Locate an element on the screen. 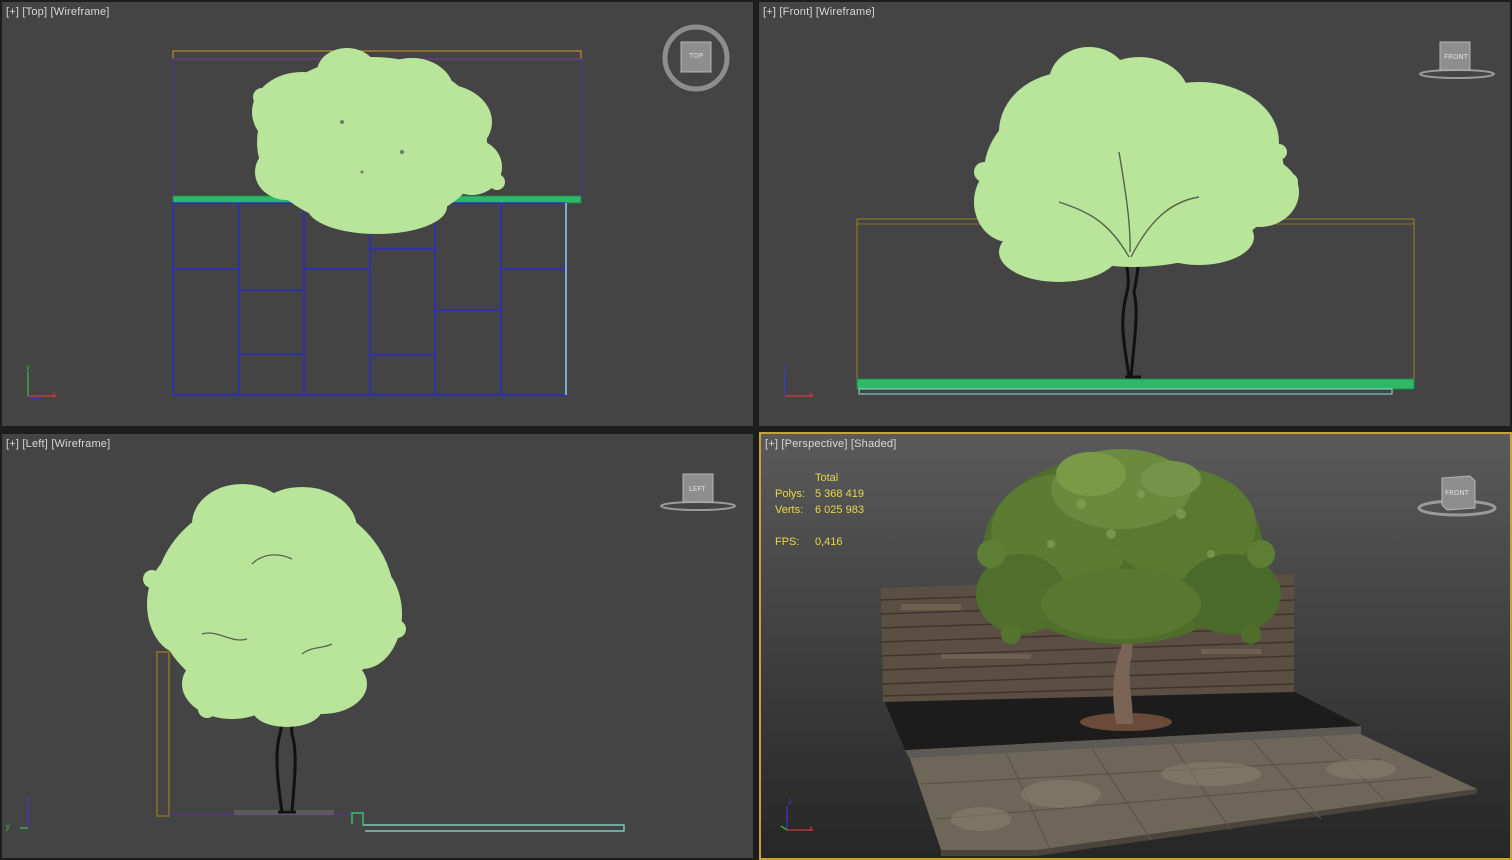  fence-wire is located at coordinates (163, 734).